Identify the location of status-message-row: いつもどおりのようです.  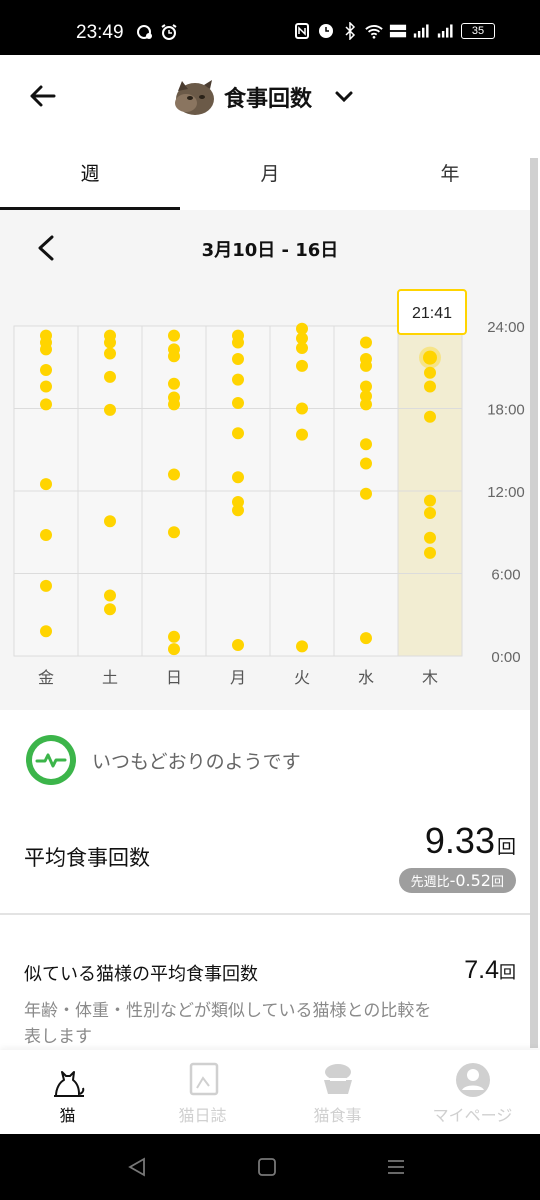
(162, 760).